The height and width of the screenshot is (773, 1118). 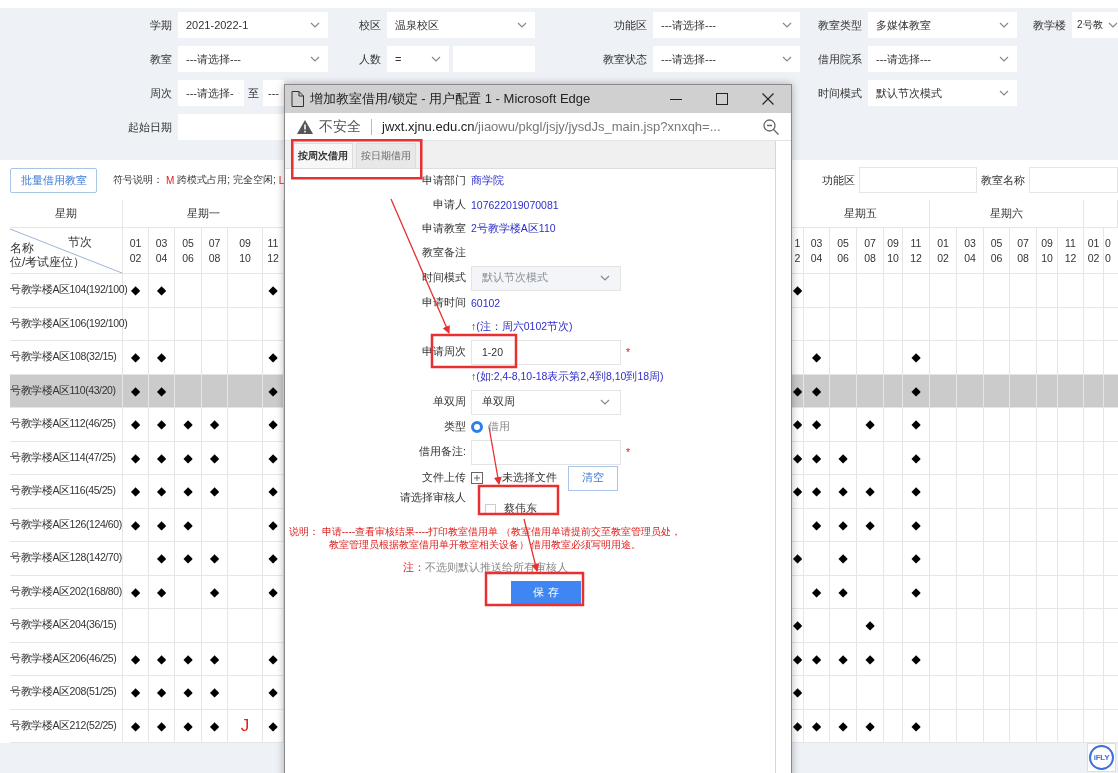 What do you see at coordinates (797, 243) in the screenshot?
I see `slot-label: 1` at bounding box center [797, 243].